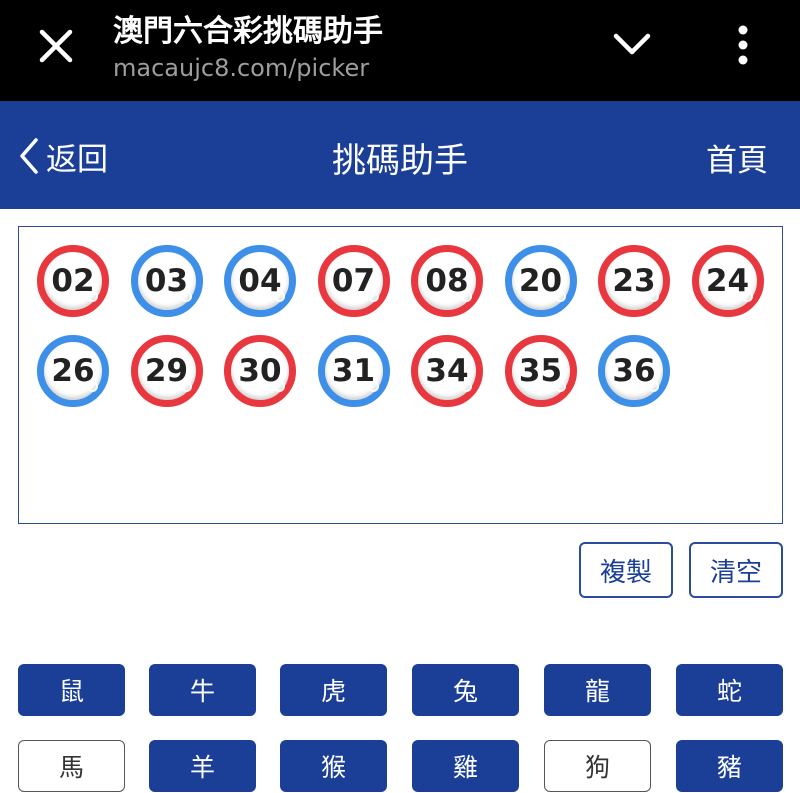 This screenshot has height=793, width=800. What do you see at coordinates (202, 690) in the screenshot?
I see `zodiac-button: 牛` at bounding box center [202, 690].